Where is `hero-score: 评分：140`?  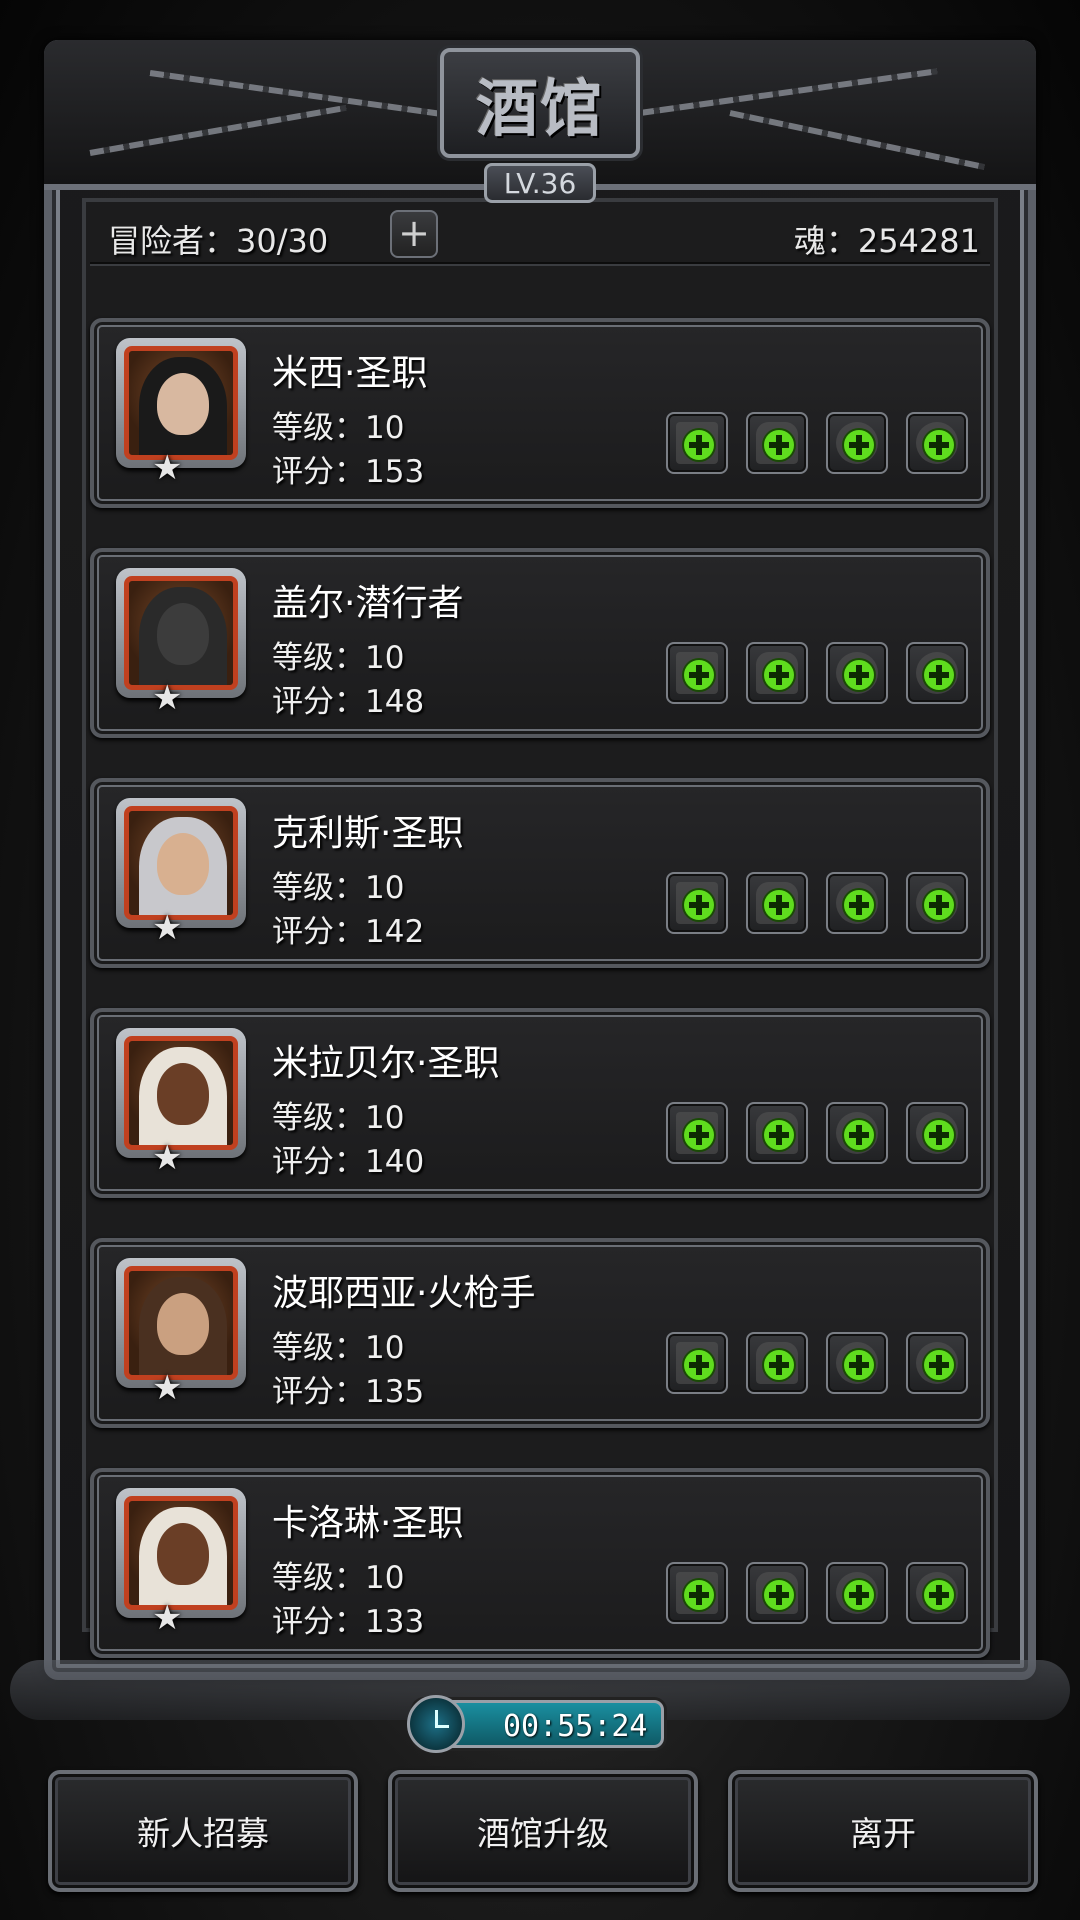 hero-score: 评分：140 is located at coordinates (348, 1162).